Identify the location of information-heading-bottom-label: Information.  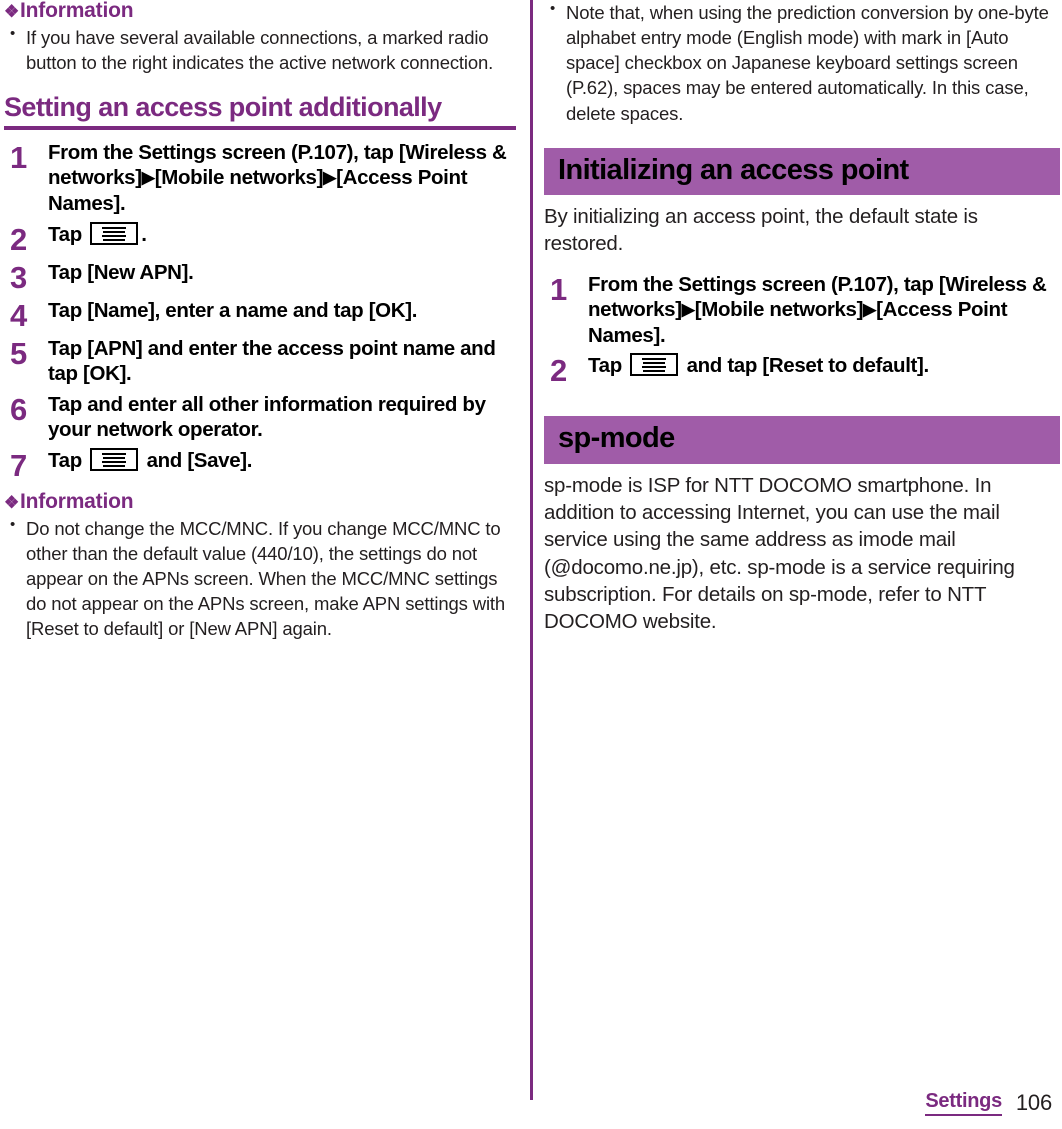
(77, 502).